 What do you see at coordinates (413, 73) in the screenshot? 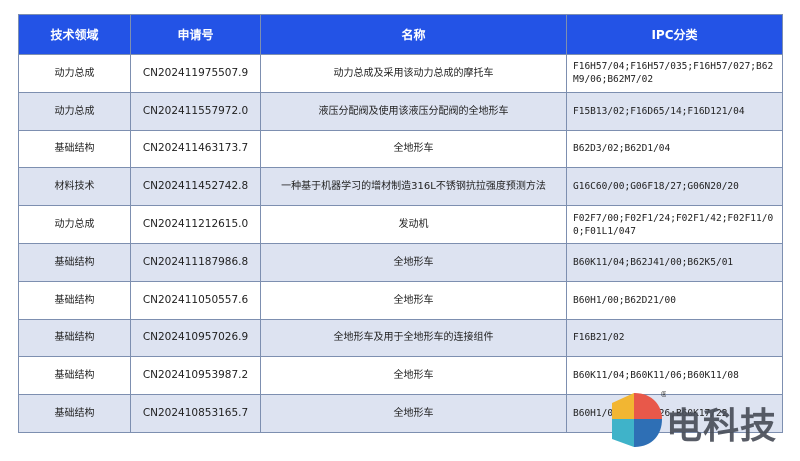
I see `cell-title: 动力总成及采用该动力总成的摩托车` at bounding box center [413, 73].